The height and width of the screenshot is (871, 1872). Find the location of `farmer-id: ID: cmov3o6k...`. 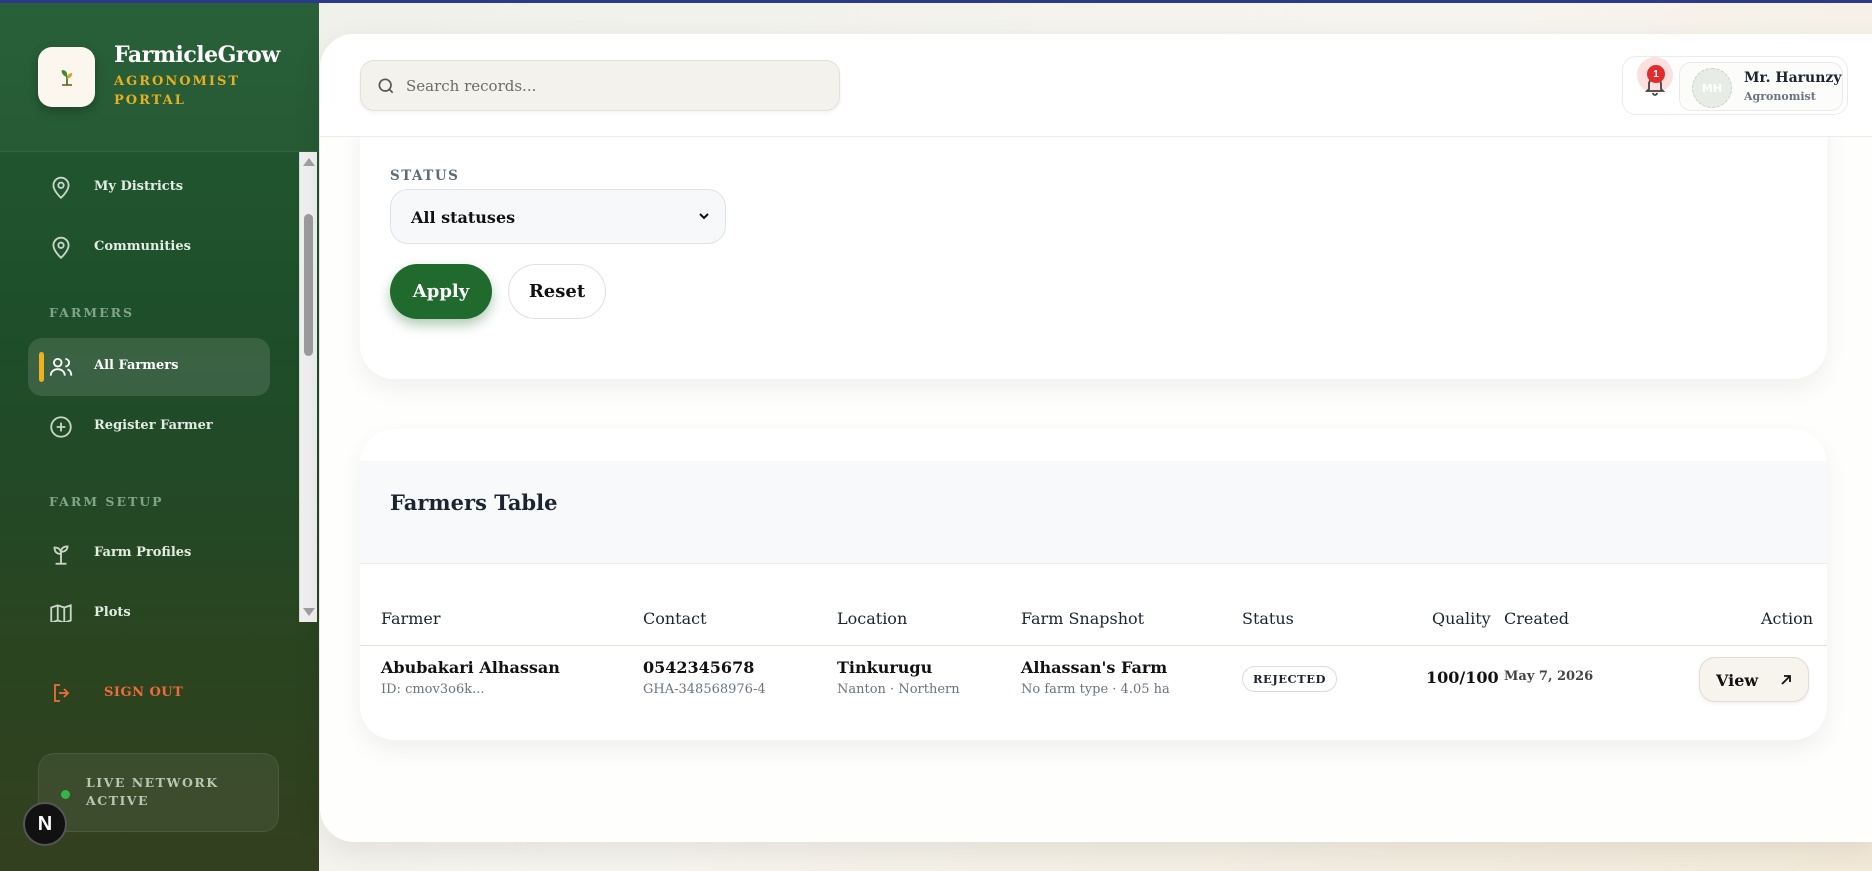

farmer-id: ID: cmov3o6k... is located at coordinates (433, 689).